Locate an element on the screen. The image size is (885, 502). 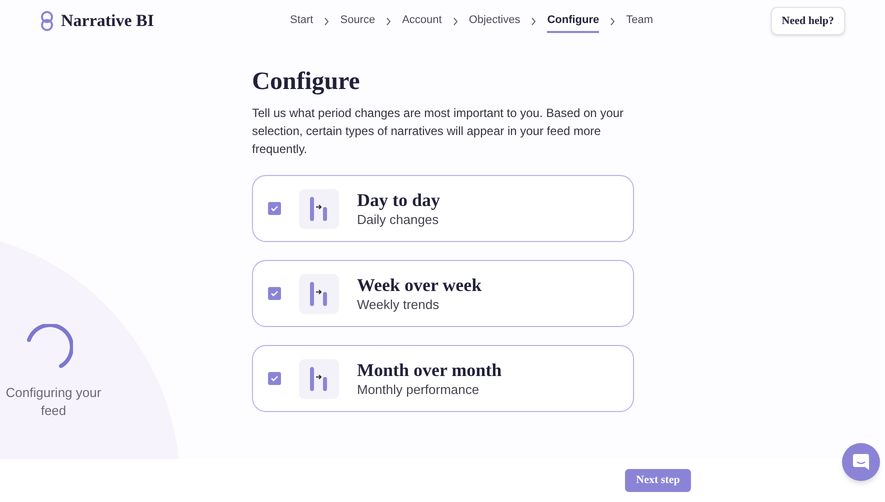
description: Tell us what period changes are most important to you. Based on your selection, certain types of narratives will appear in your feed more frequently. is located at coordinates (438, 131).